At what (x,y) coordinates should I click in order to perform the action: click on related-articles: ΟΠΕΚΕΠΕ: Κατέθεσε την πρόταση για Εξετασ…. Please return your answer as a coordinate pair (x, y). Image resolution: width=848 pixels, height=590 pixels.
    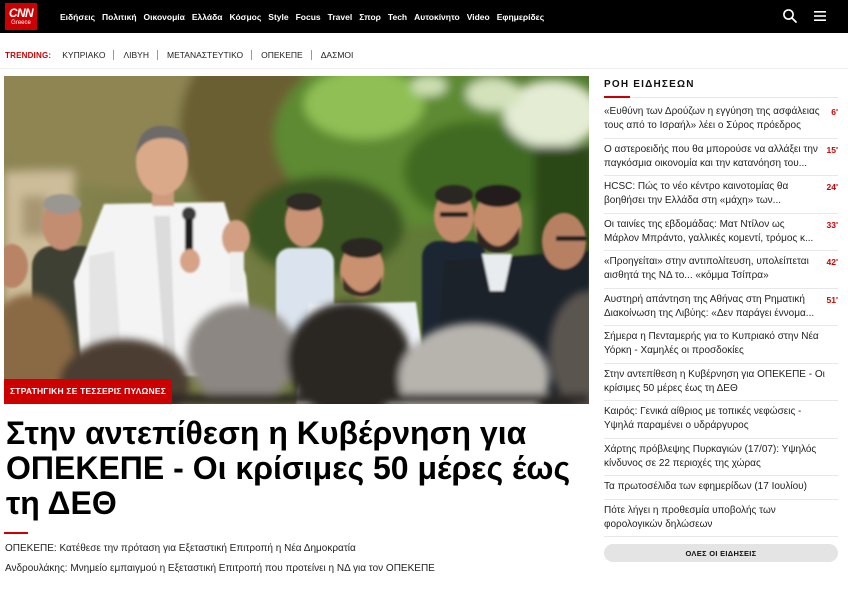
    Looking at the image, I should click on (296, 559).